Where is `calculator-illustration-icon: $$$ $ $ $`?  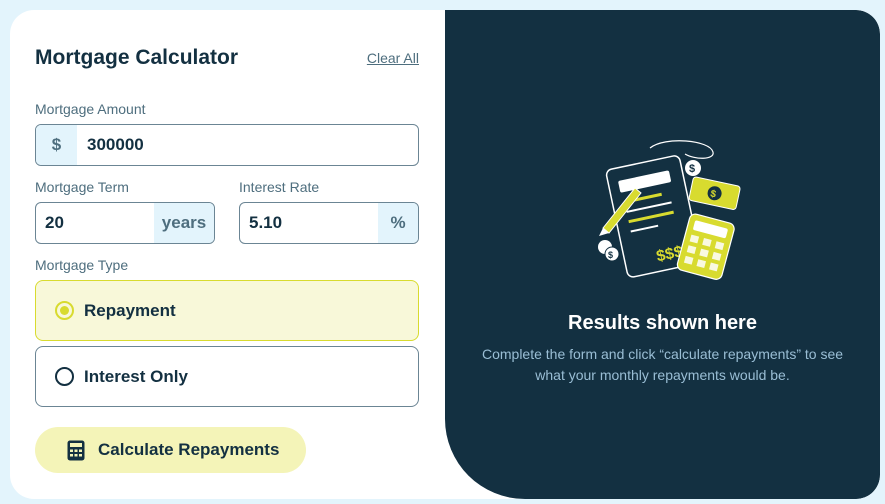
calculator-illustration-icon: $$$ $ $ $ is located at coordinates (669, 210).